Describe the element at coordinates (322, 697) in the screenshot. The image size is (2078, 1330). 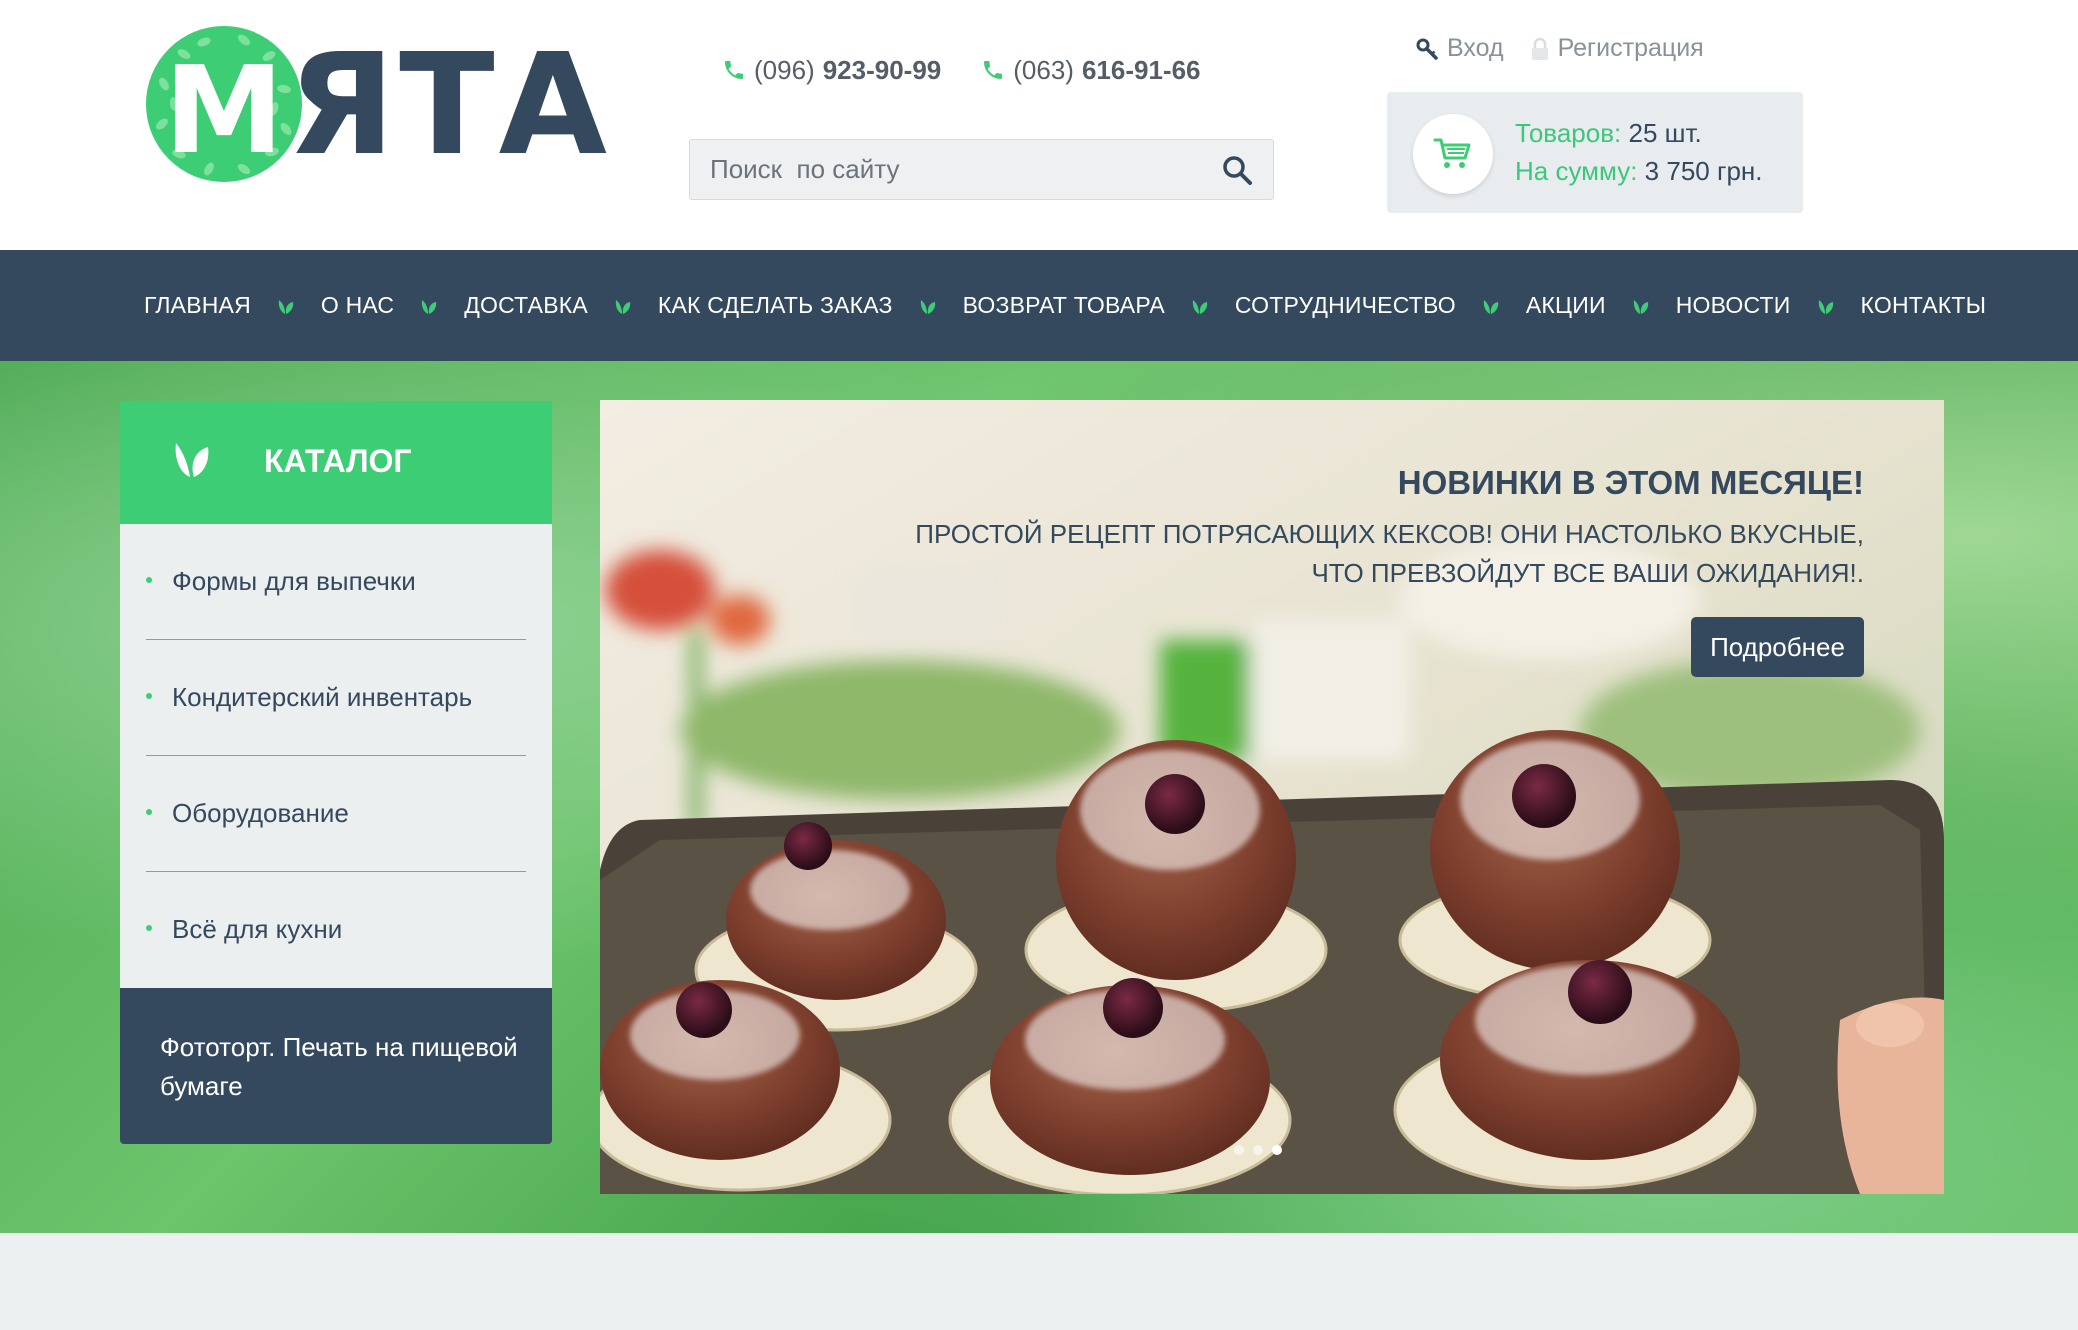
I see `catalog-item-label: Кондитерский инвентарь` at that location.